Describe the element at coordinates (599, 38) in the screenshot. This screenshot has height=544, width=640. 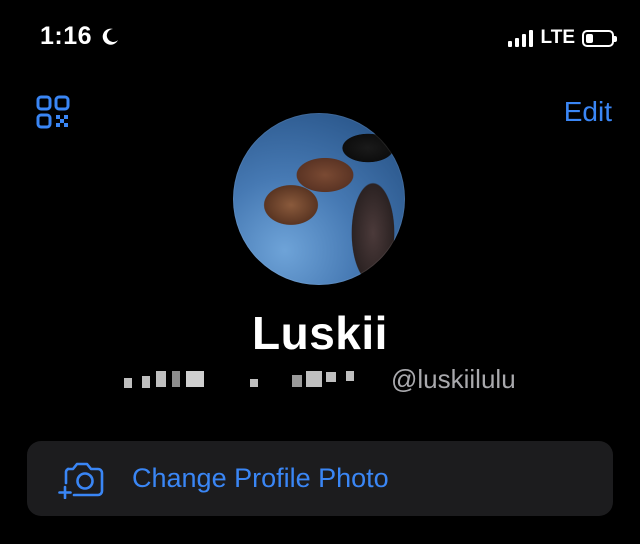
I see `battery-icon` at that location.